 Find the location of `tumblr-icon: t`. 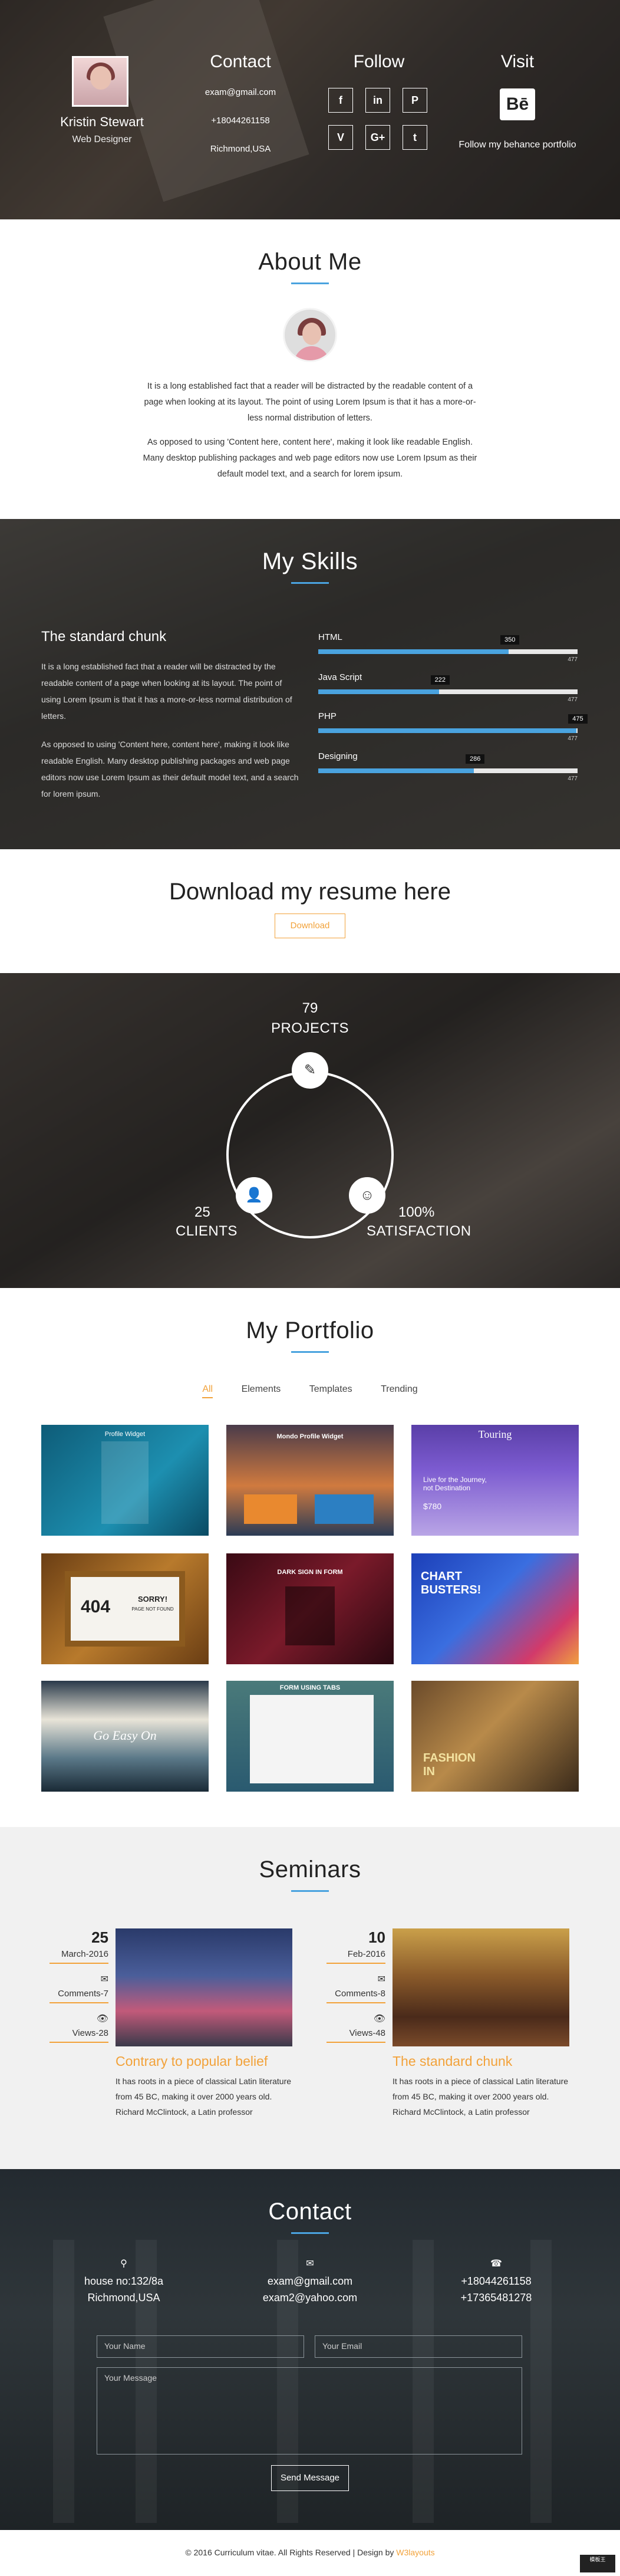

tumblr-icon: t is located at coordinates (415, 137).